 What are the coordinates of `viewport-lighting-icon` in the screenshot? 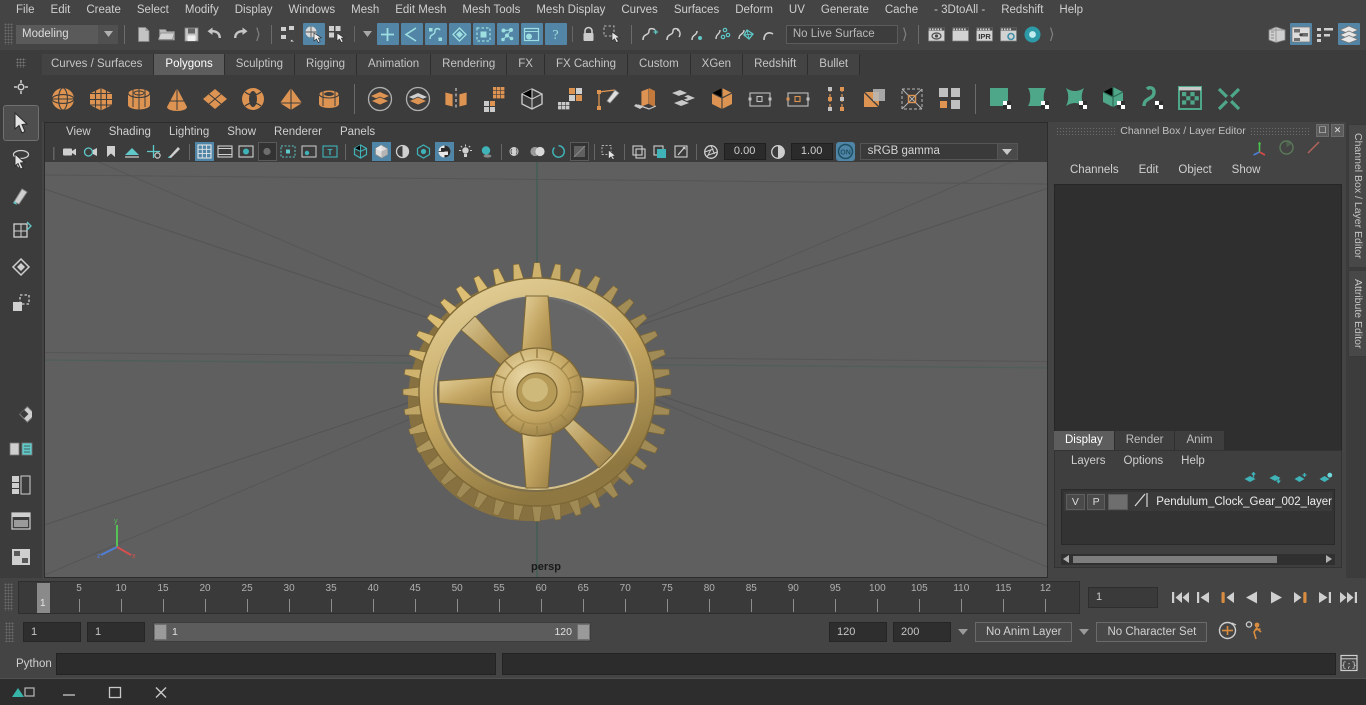 It's located at (681, 151).